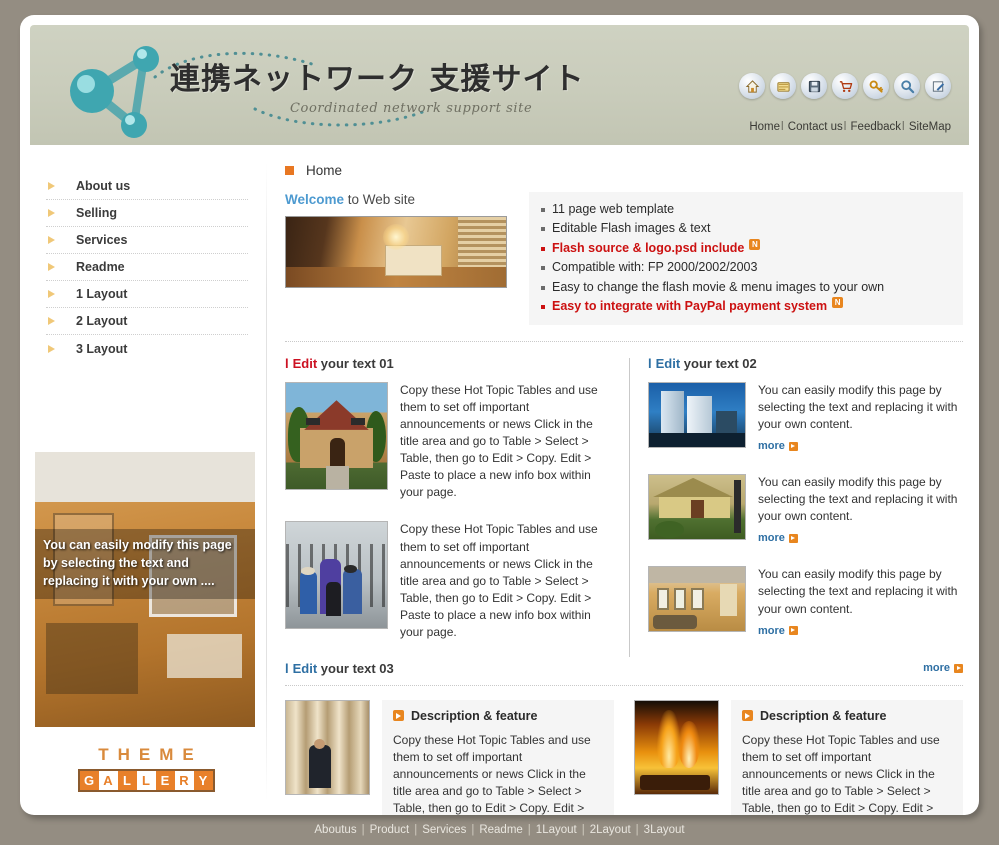  Describe the element at coordinates (147, 186) in the screenshot. I see `sidebar-item-about-us: About us` at that location.